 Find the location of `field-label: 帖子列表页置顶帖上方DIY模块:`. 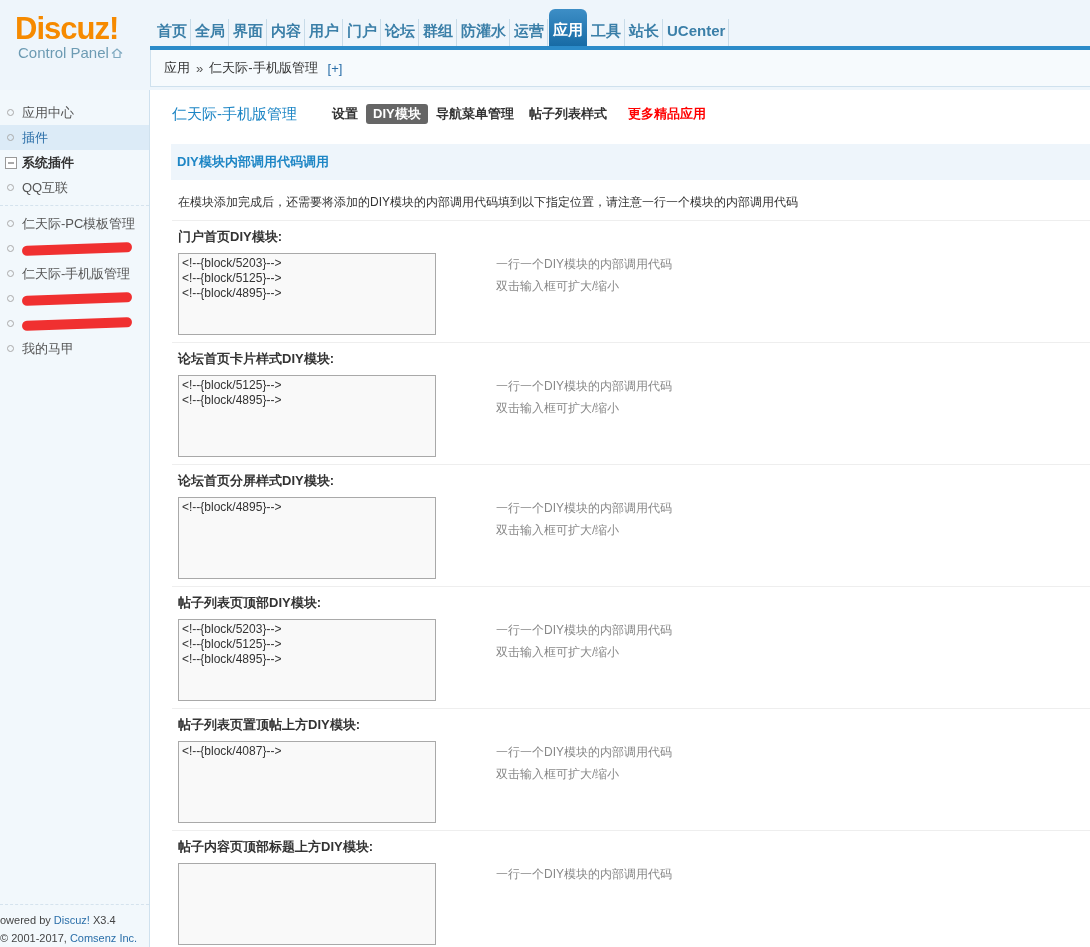

field-label: 帖子列表页置顶帖上方DIY模块: is located at coordinates (269, 725).